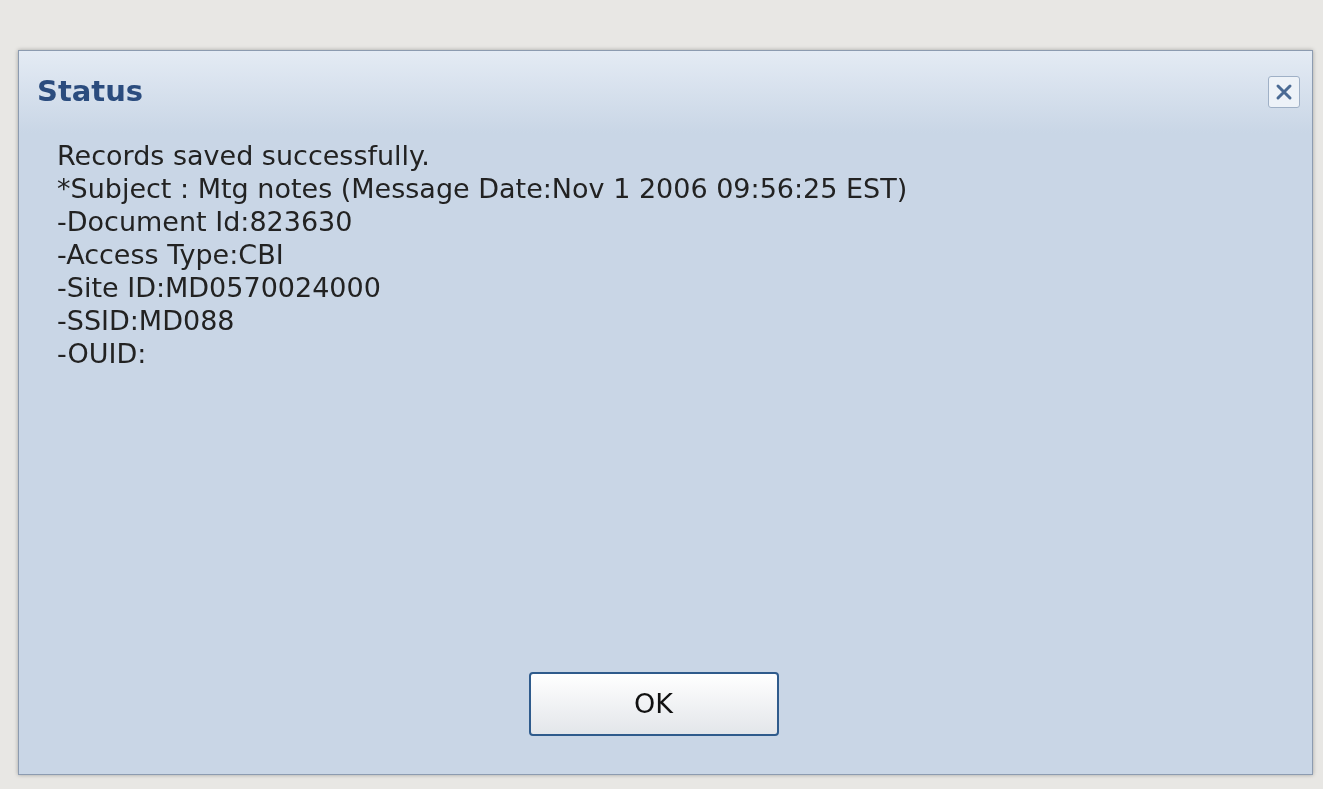 The height and width of the screenshot is (789, 1323). I want to click on close-icon, so click(1284, 92).